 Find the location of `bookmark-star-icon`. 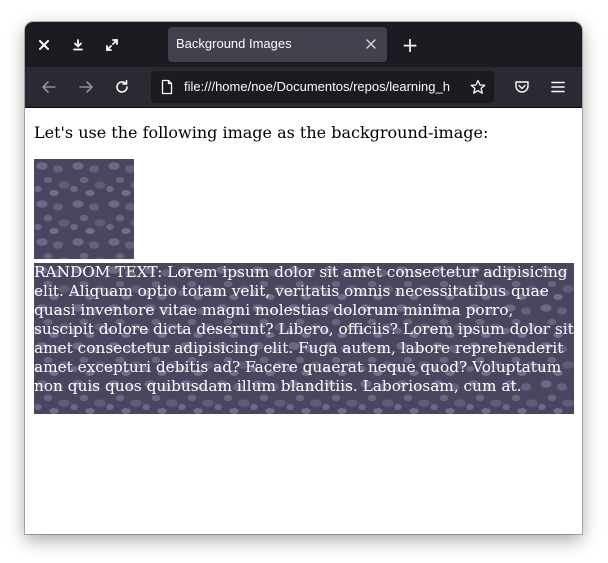

bookmark-star-icon is located at coordinates (478, 87).